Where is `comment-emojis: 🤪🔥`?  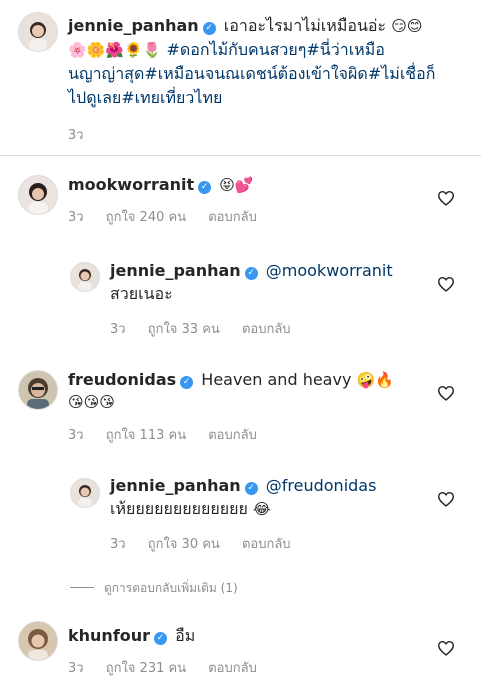 comment-emojis: 🤪🔥 is located at coordinates (375, 380).